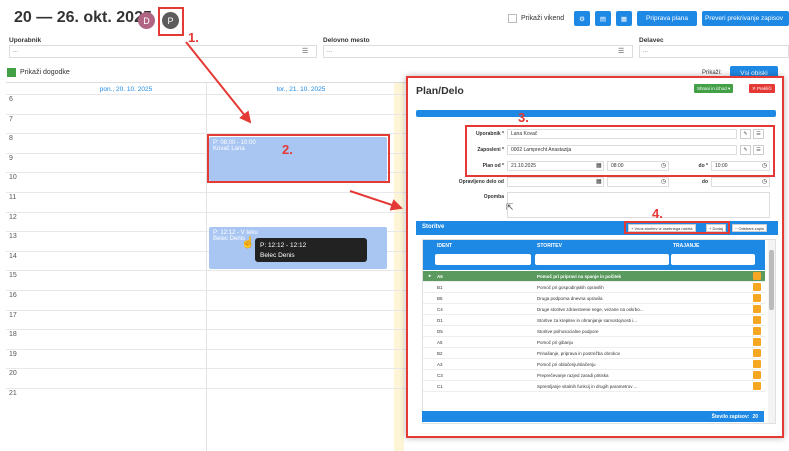 The height and width of the screenshot is (451, 789). I want to click on column-header: IDENT, so click(444, 246).